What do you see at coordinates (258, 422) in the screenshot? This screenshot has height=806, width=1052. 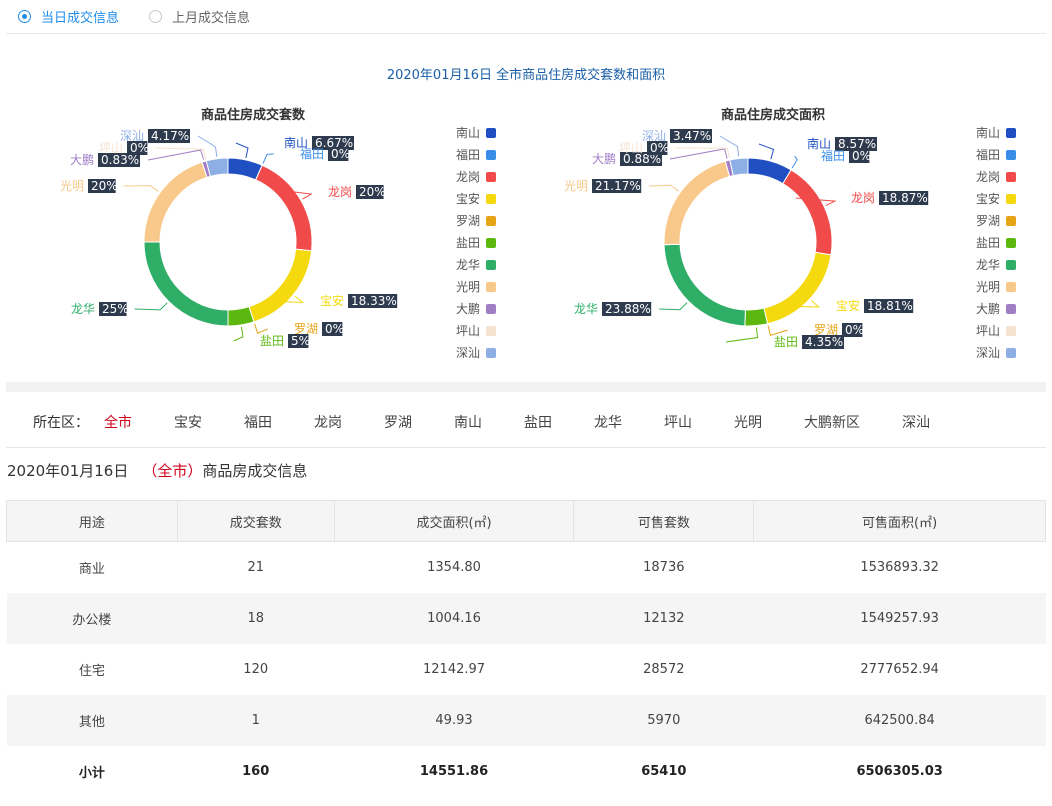 I see `district-option-futian: 福田` at bounding box center [258, 422].